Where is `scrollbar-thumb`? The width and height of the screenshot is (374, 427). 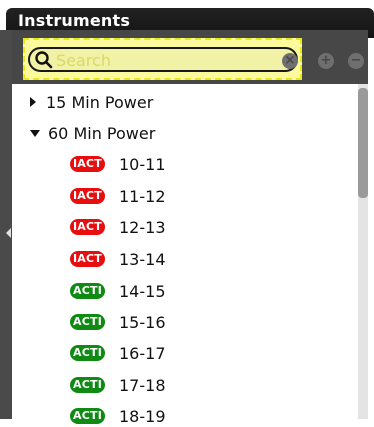
scrollbar-thumb is located at coordinates (363, 143).